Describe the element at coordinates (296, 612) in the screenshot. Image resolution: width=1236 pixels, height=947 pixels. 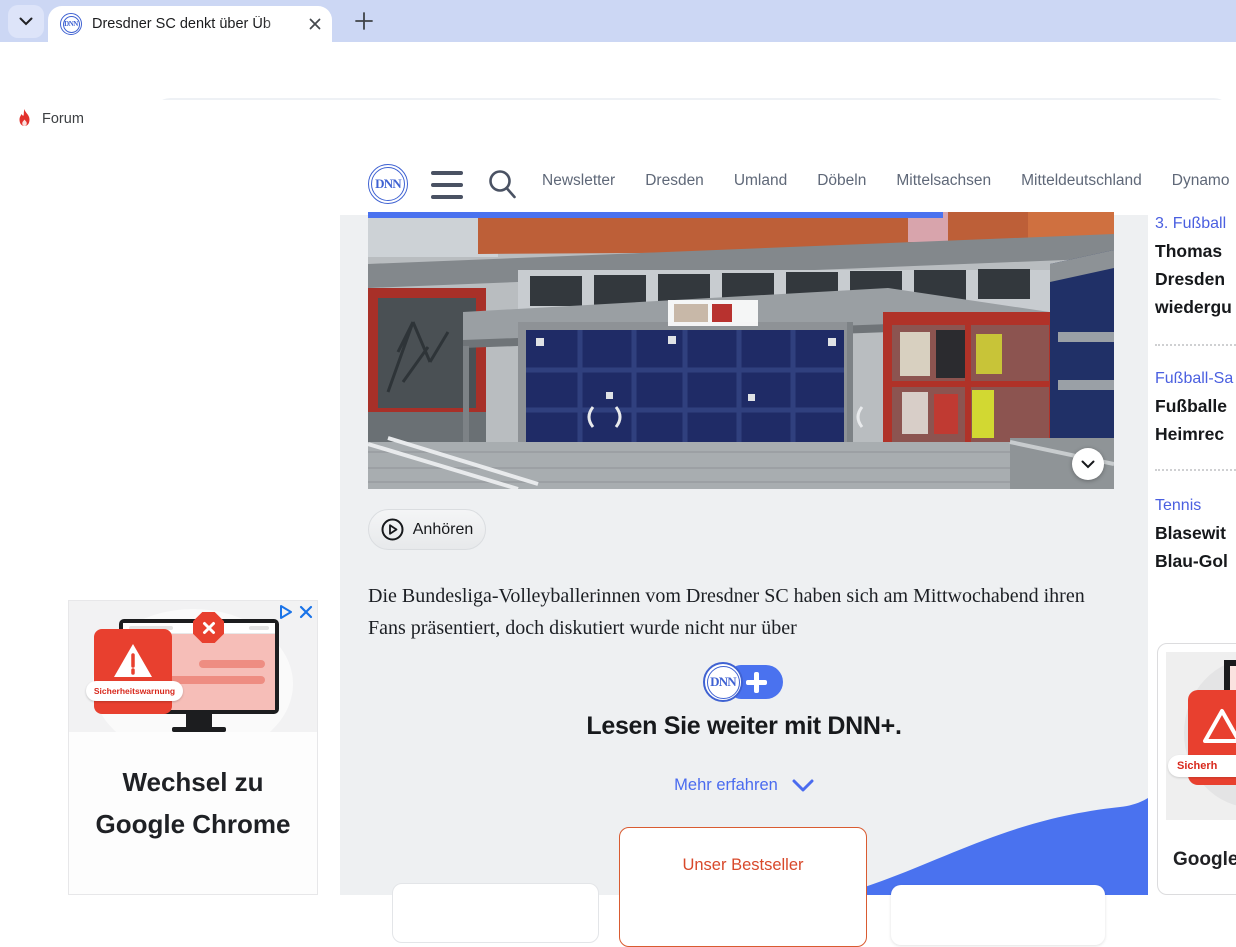
I see `ad-controls` at that location.